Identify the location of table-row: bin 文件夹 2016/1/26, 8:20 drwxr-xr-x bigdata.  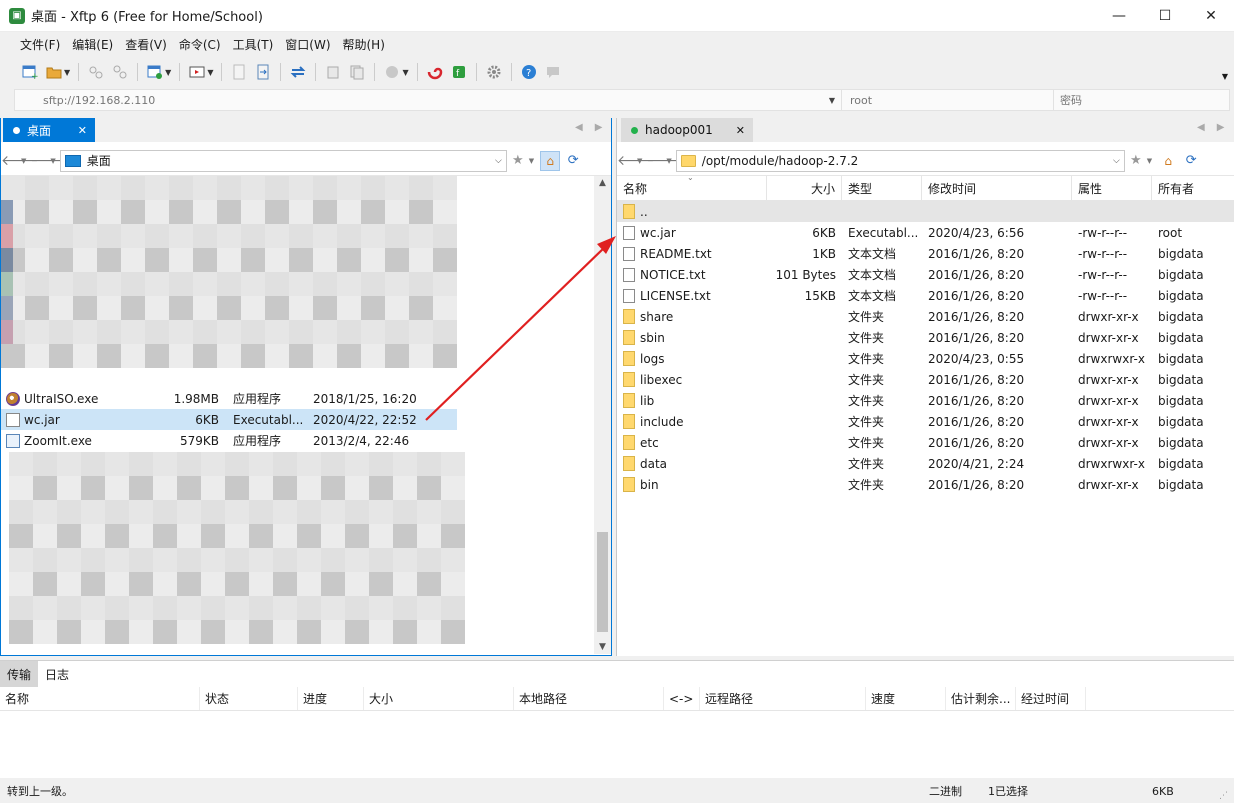
(925, 484).